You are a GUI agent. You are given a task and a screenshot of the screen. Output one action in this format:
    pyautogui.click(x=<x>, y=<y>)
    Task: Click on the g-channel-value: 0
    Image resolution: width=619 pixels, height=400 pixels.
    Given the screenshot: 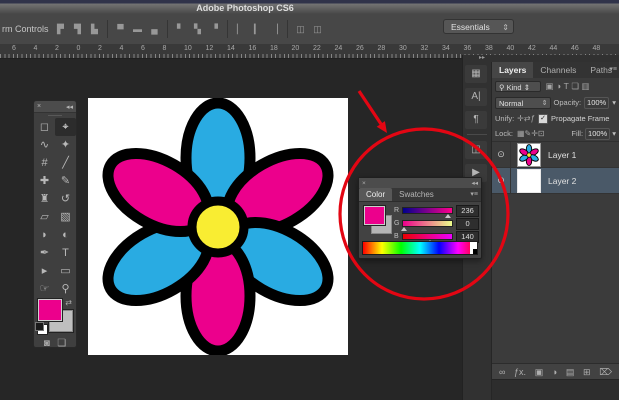 What is the action you would take?
    pyautogui.click(x=467, y=223)
    